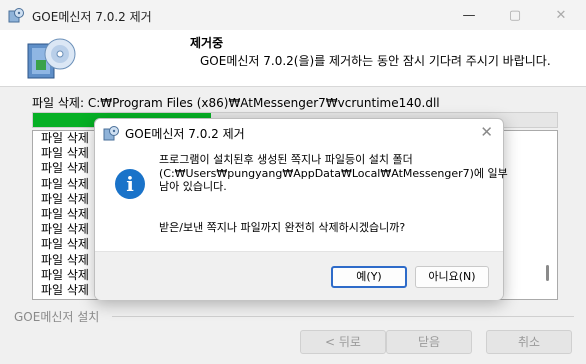  Describe the element at coordinates (529, 342) in the screenshot. I see `cancel-button: 취소` at that location.